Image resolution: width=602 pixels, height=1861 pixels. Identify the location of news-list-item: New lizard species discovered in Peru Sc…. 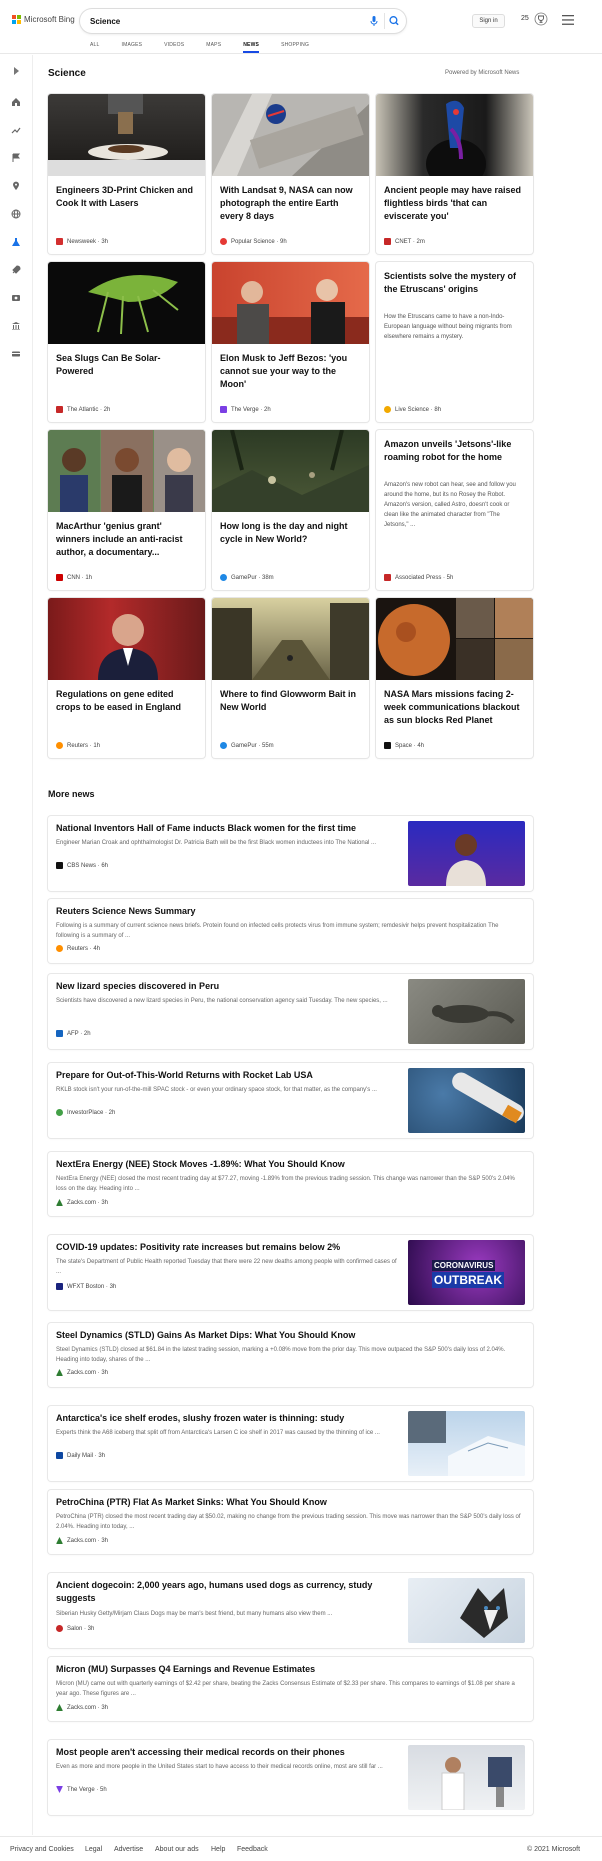
(290, 1011).